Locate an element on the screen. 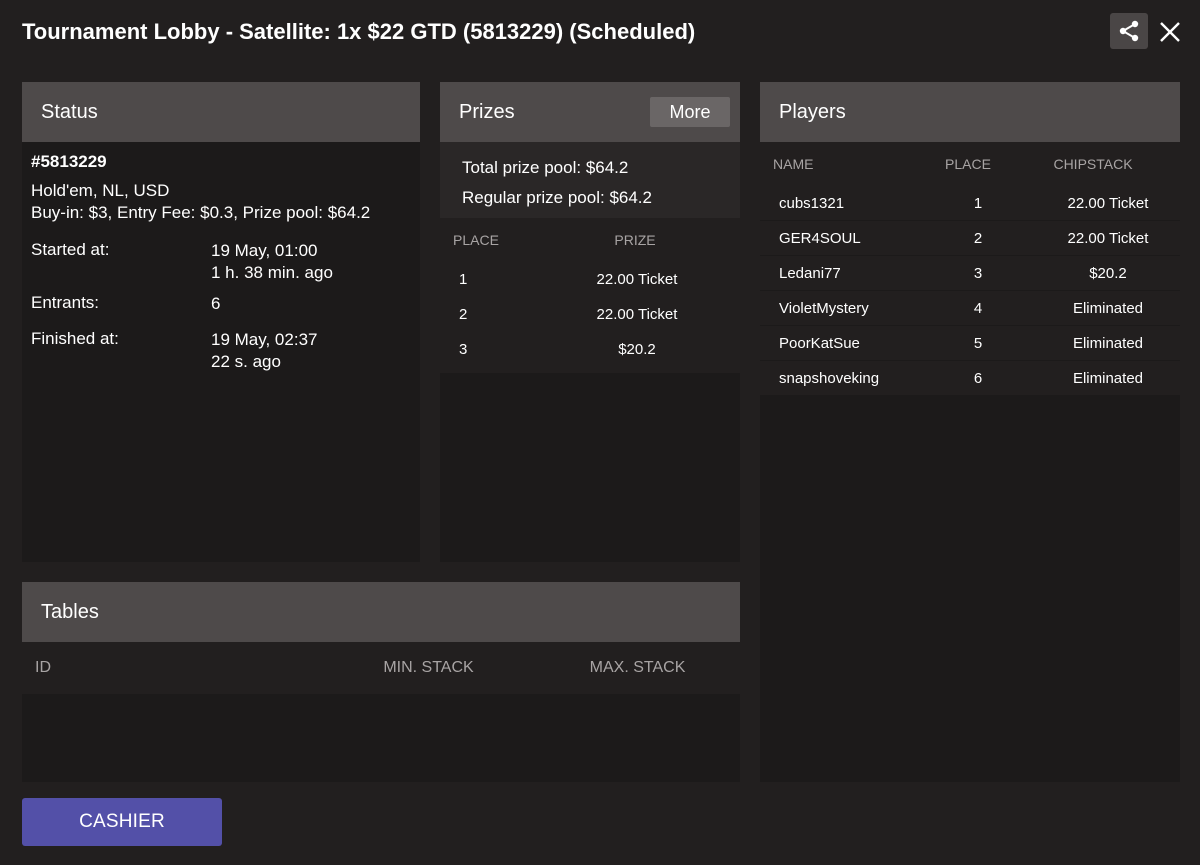 This screenshot has width=1200, height=865. player-place: 6 is located at coordinates (978, 378).